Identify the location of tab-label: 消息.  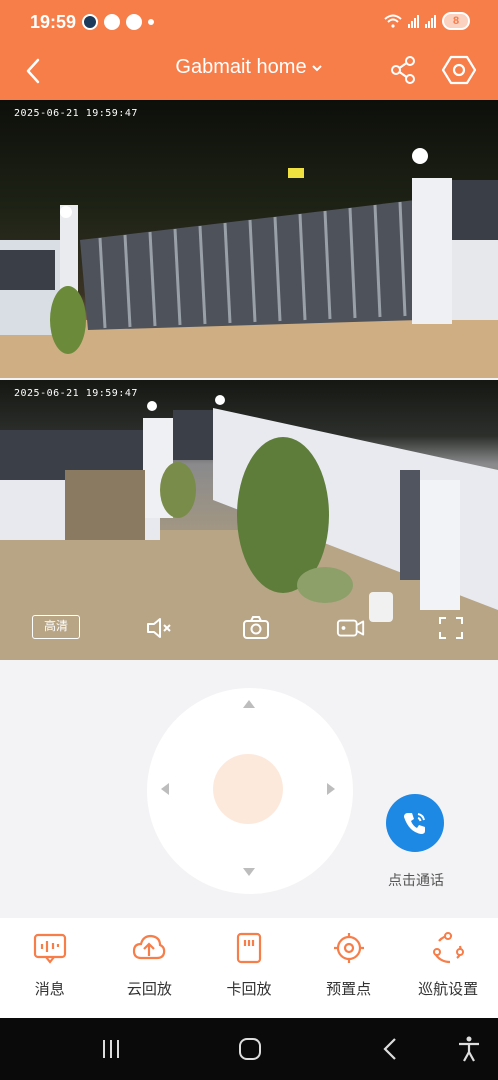
(49, 989).